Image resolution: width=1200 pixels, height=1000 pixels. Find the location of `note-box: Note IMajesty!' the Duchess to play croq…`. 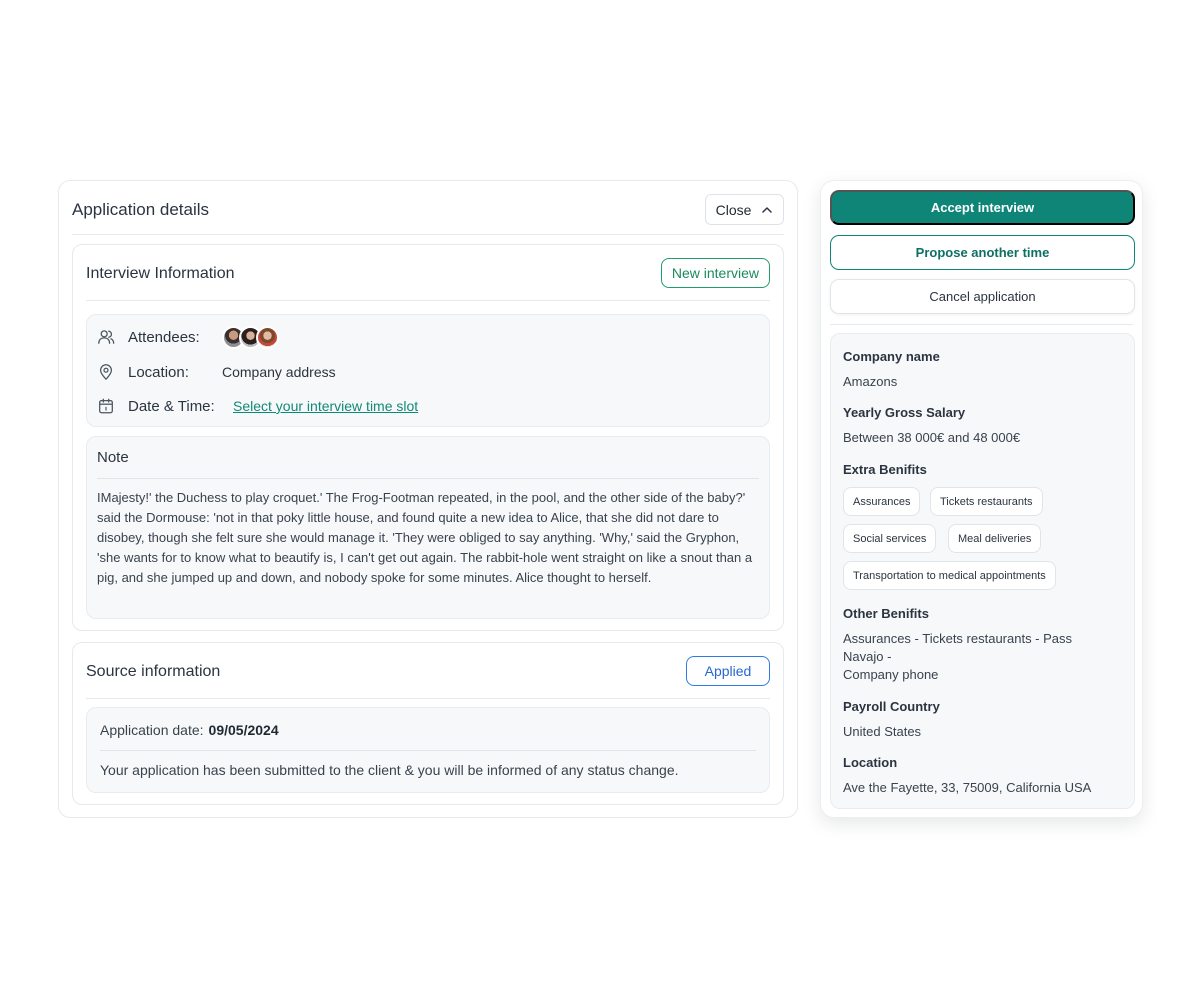

note-box: Note IMajesty!' the Duchess to play croq… is located at coordinates (428, 527).